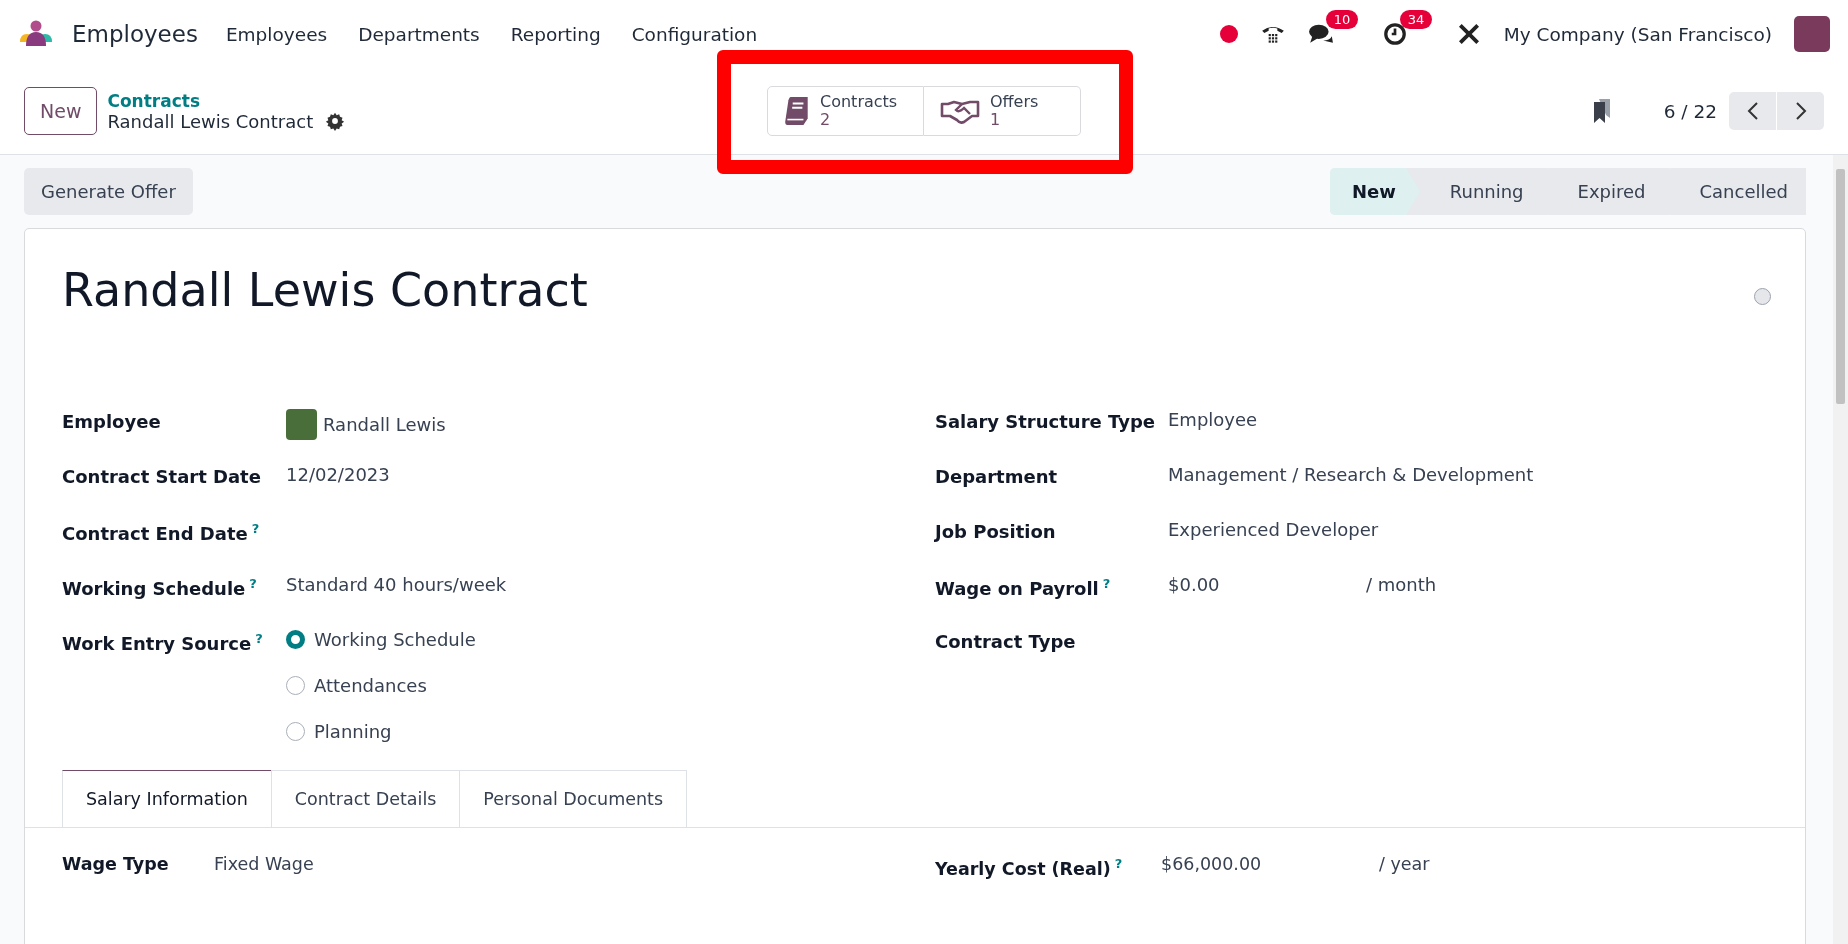 The height and width of the screenshot is (944, 1848). I want to click on field-value: $0.00, so click(1194, 584).